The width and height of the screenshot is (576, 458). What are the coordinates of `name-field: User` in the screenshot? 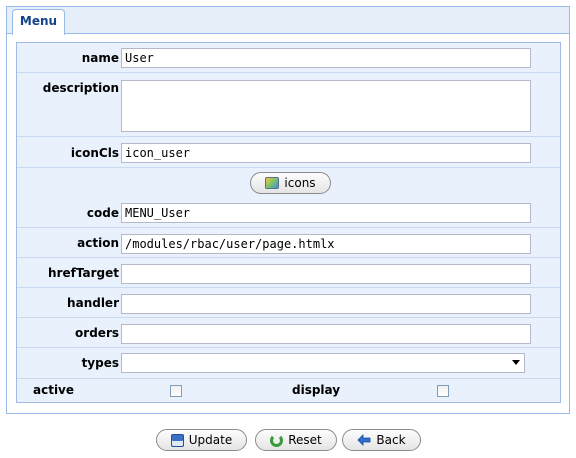 It's located at (326, 58).